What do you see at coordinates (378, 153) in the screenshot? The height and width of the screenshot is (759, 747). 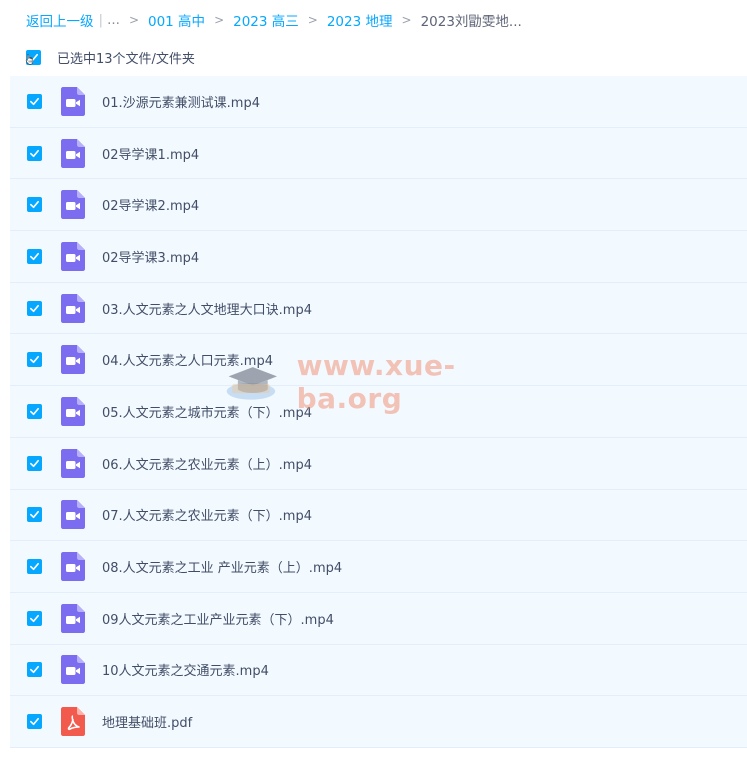 I see `file-row: 02导学课1.mp4` at bounding box center [378, 153].